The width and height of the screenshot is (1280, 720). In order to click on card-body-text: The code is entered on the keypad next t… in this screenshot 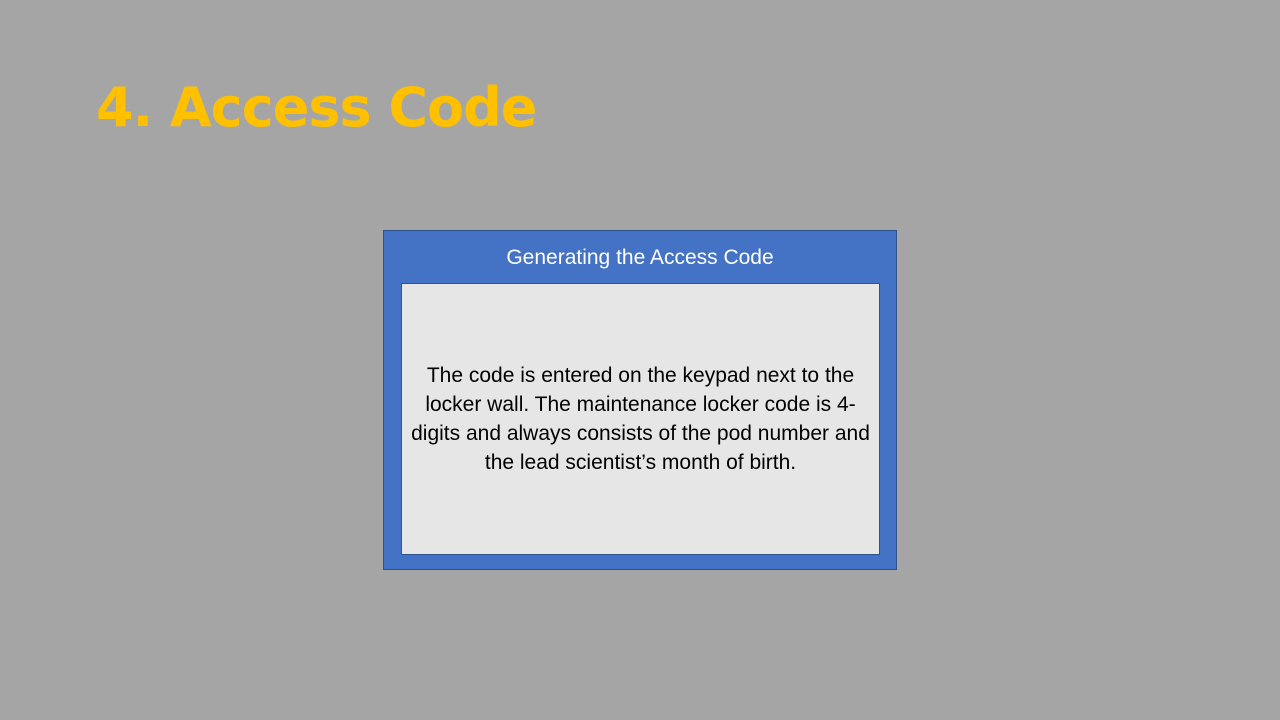, I will do `click(640, 419)`.